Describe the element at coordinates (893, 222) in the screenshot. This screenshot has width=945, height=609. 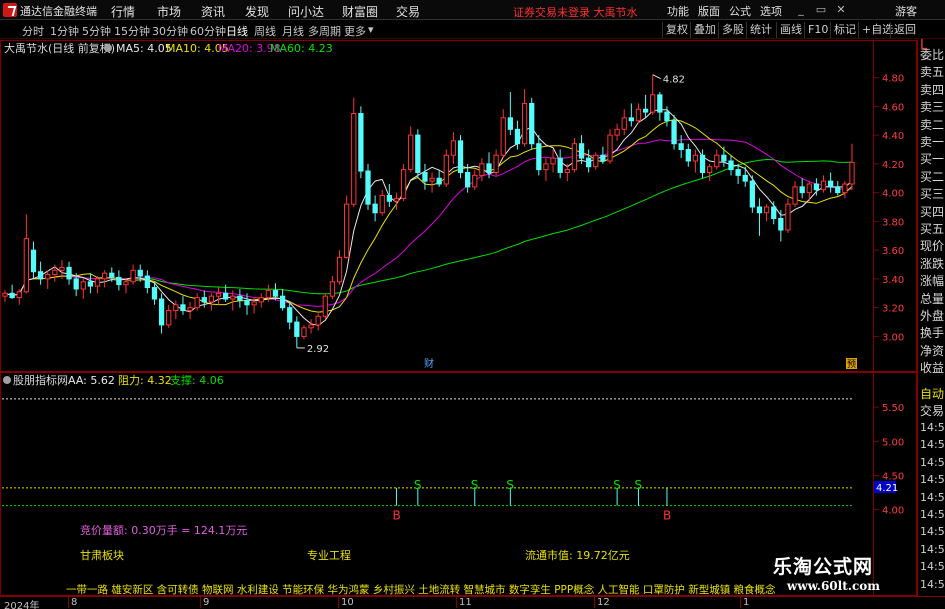
I see `price-tick-label: 3.80` at that location.